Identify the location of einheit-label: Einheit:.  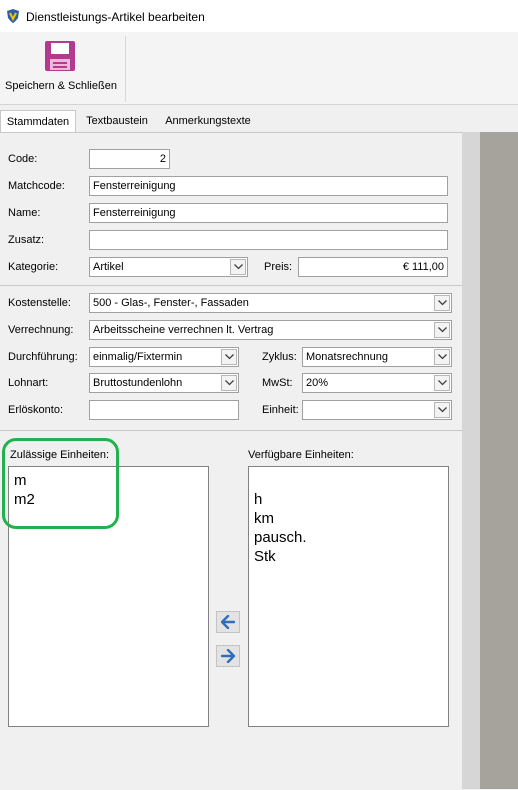
(280, 410).